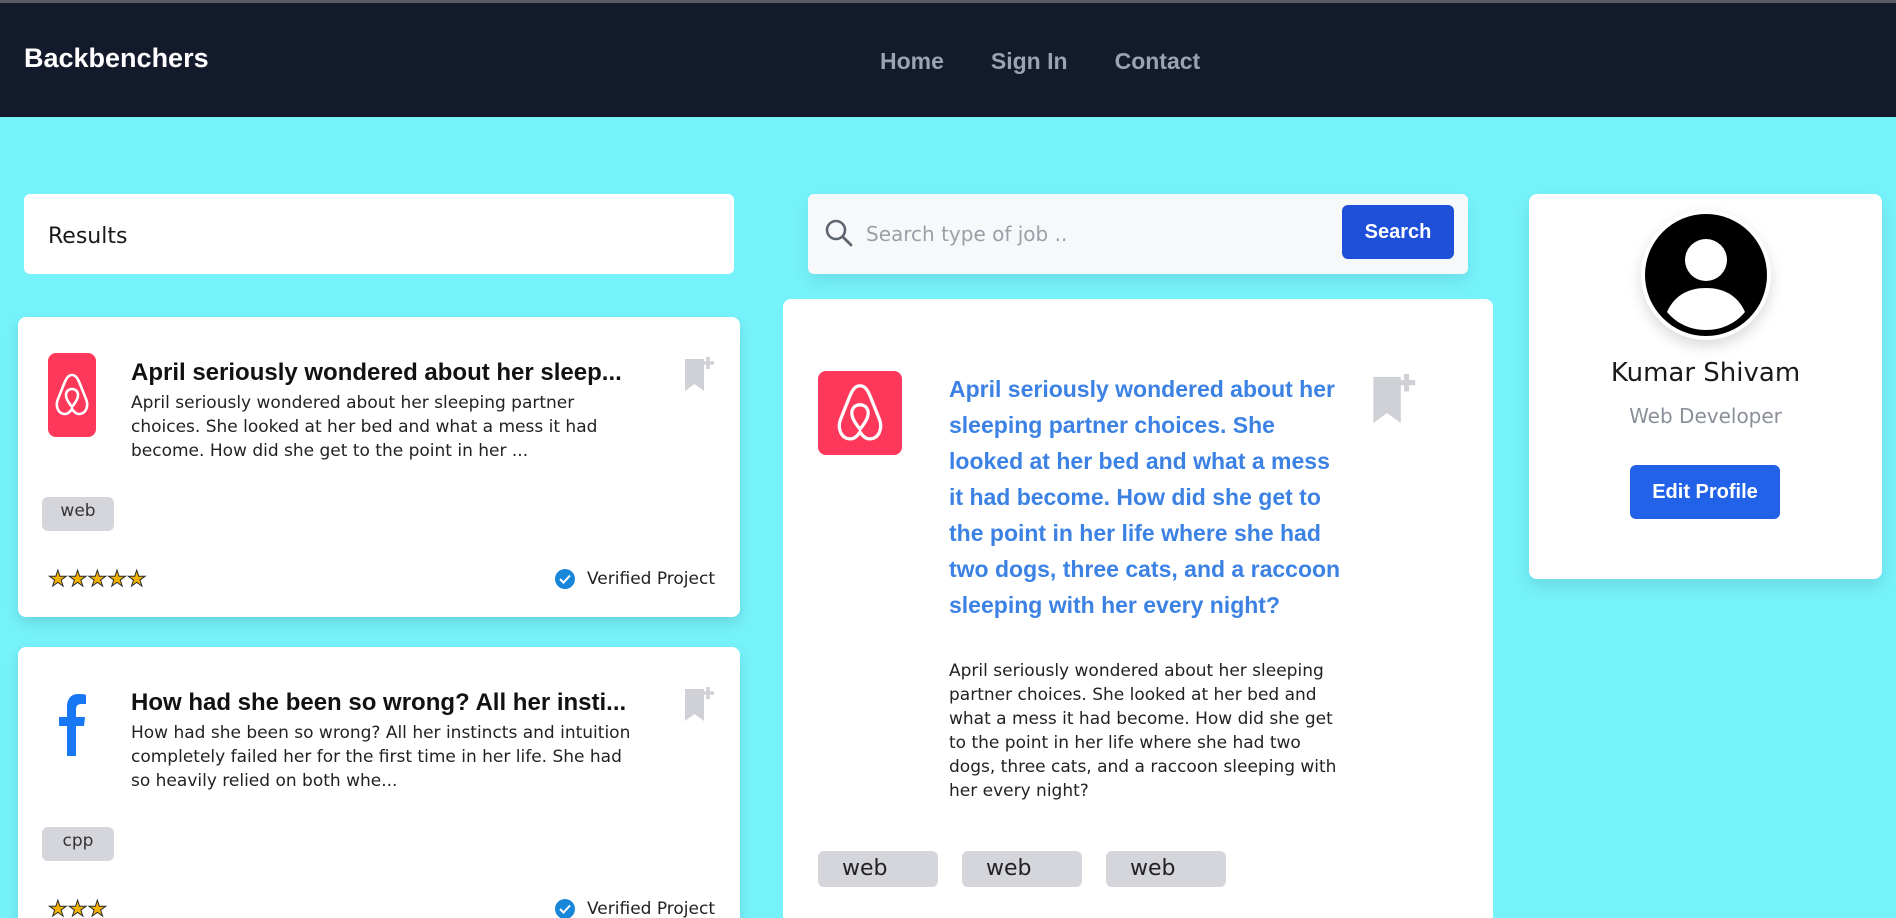  I want to click on brand-logo: Backbenchers, so click(116, 58).